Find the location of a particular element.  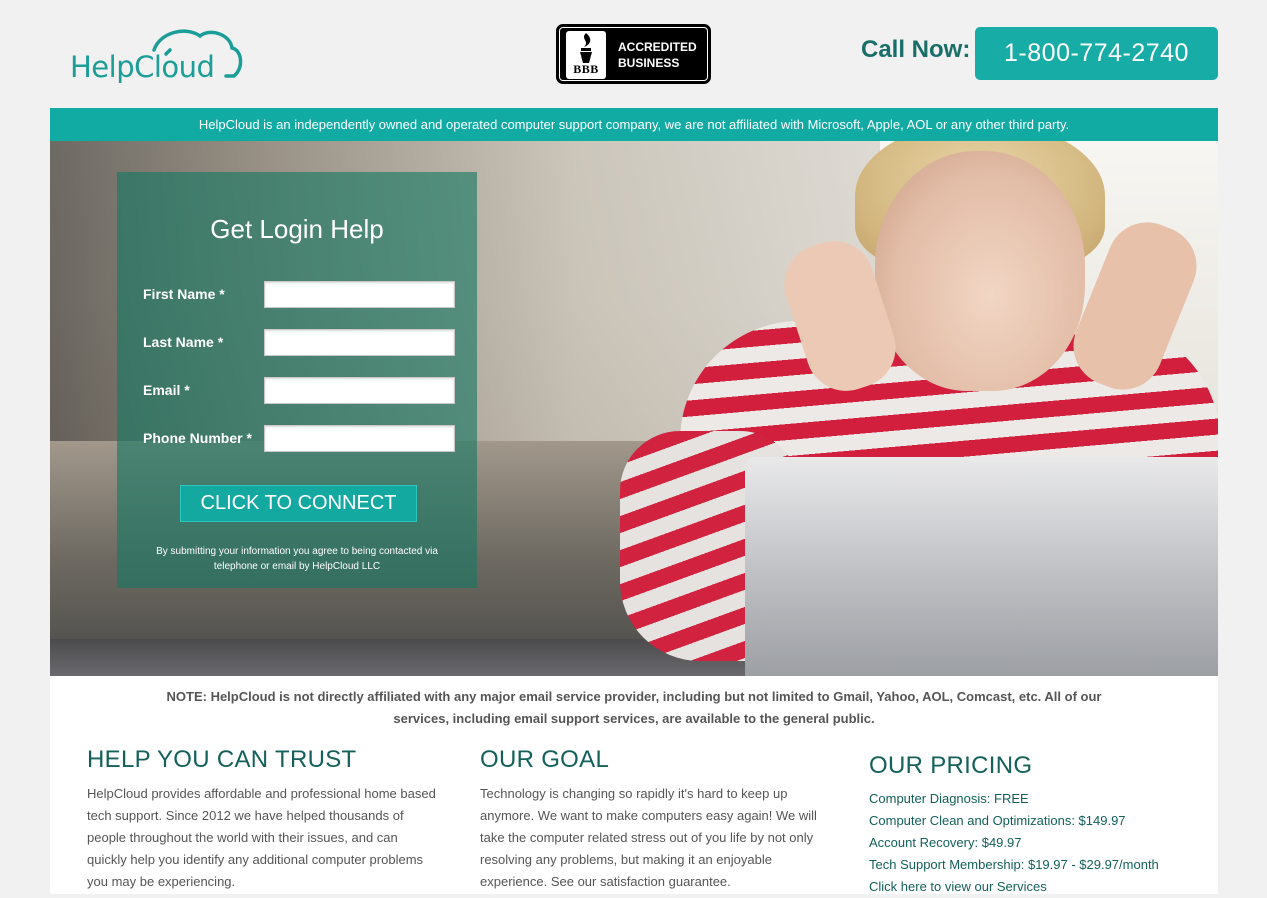

email-label: Email * is located at coordinates (166, 390).